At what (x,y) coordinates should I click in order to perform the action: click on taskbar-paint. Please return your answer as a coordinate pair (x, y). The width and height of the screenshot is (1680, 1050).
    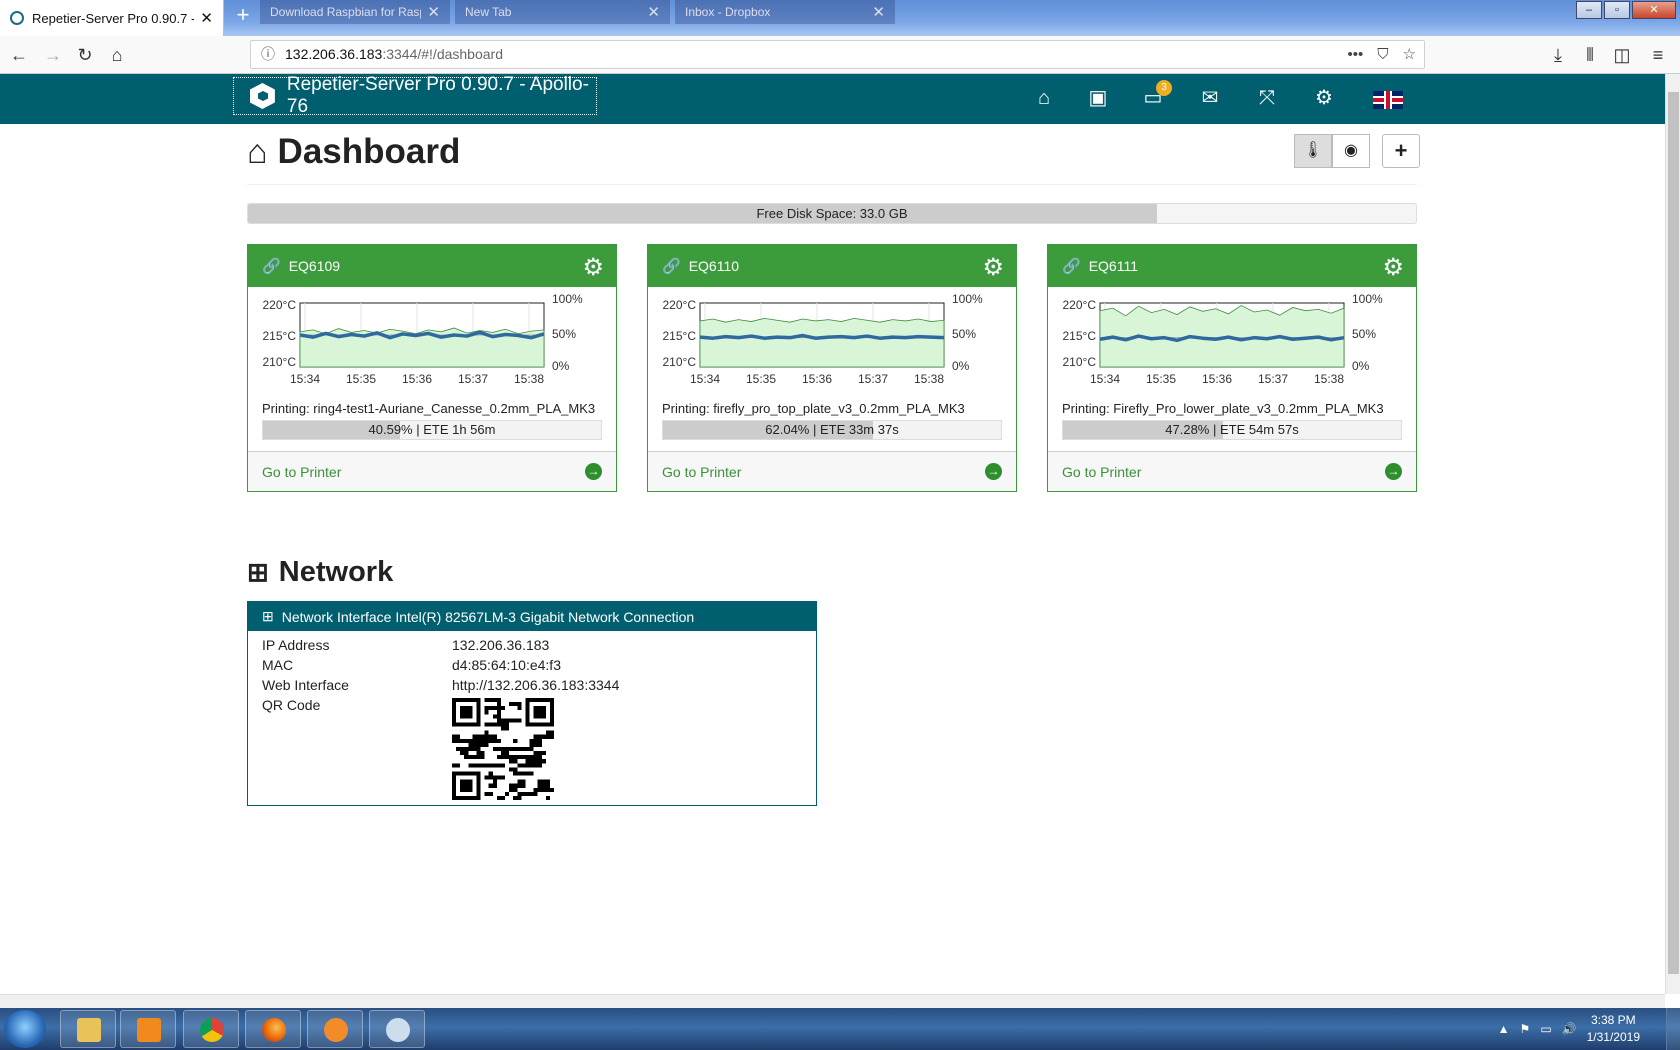
    Looking at the image, I should click on (397, 1029).